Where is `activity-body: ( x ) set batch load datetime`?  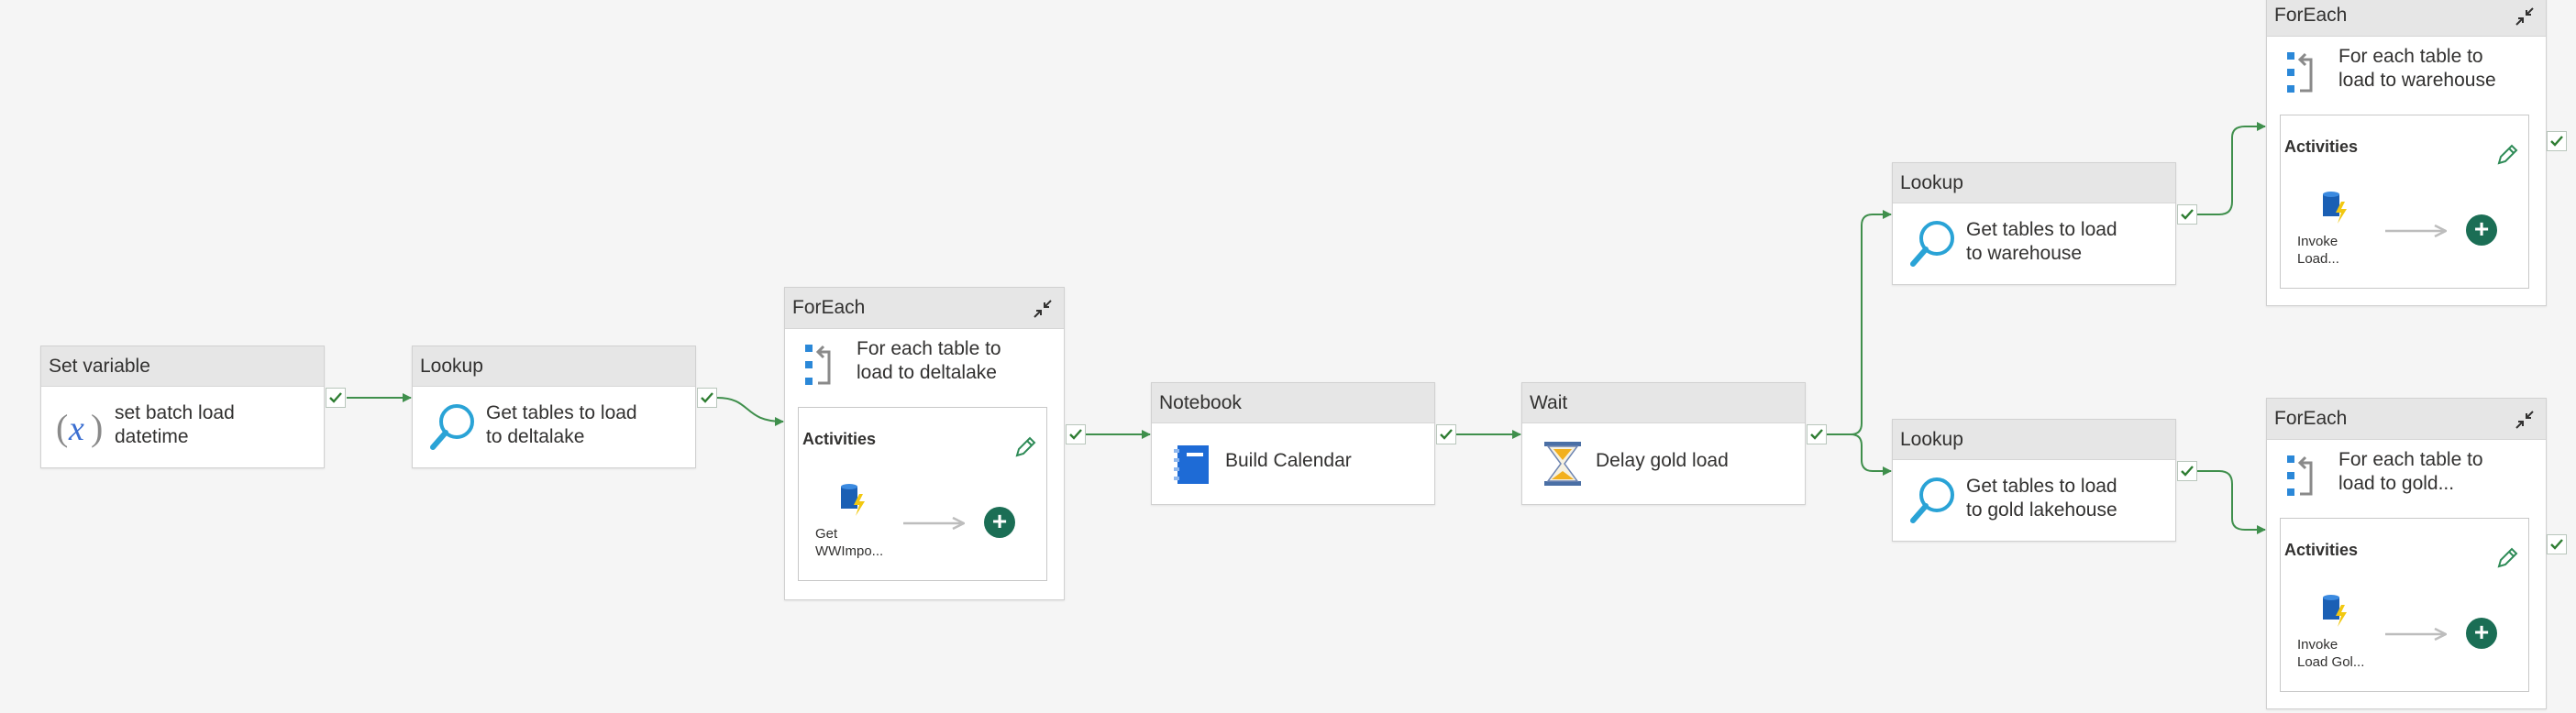 activity-body: ( x ) set batch load datetime is located at coordinates (182, 427).